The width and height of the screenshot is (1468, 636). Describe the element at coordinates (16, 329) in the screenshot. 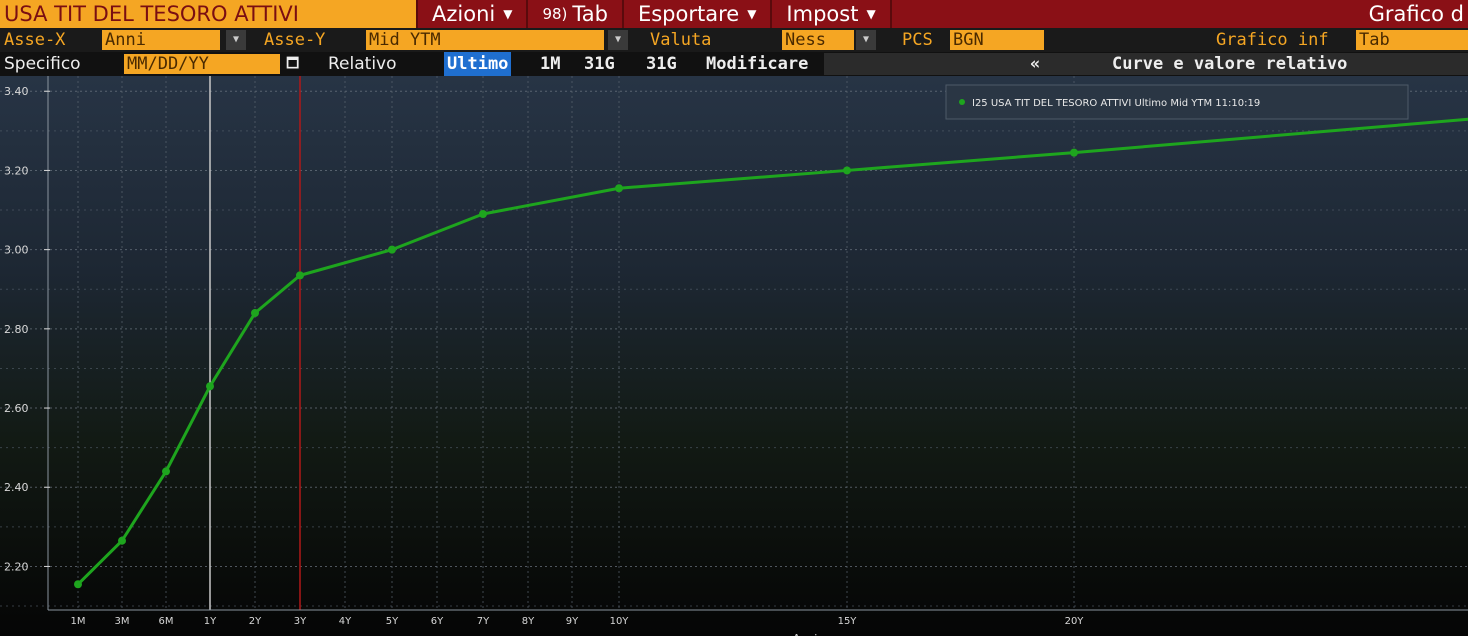

I see `y-tick-label: 2.80` at that location.